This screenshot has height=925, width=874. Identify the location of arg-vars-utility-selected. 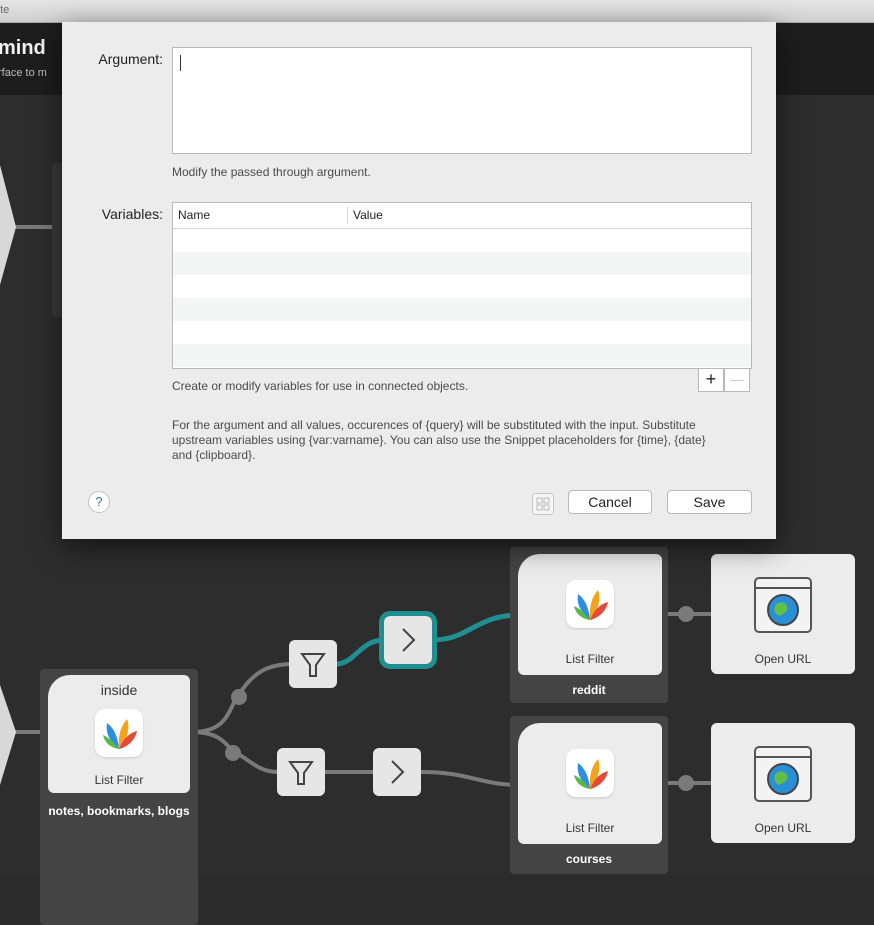
(408, 640).